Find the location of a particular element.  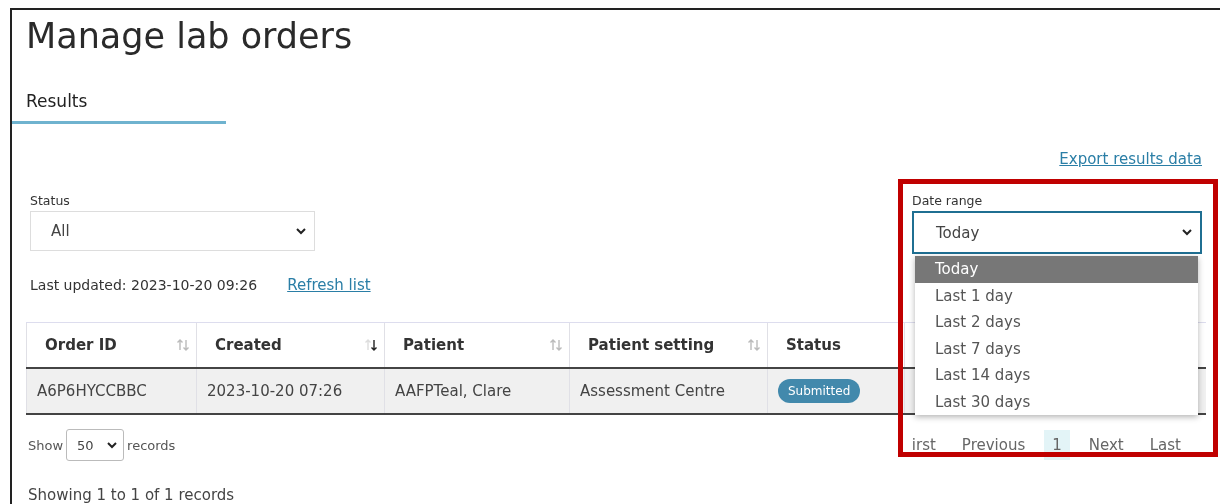

pagination-link: irst is located at coordinates (923, 445).